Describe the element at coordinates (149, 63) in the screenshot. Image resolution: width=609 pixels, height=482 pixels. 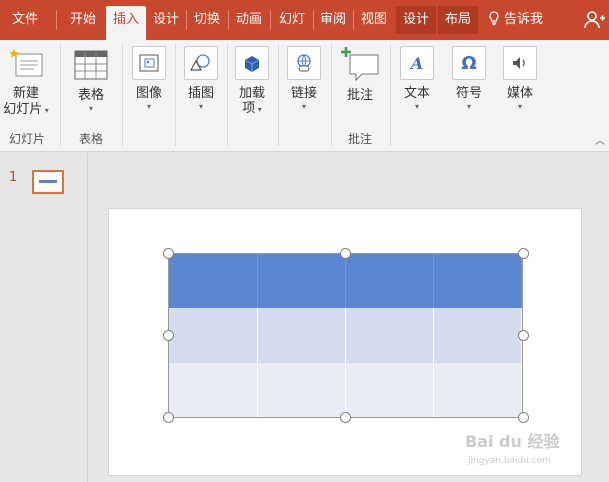
I see `image-icon` at that location.